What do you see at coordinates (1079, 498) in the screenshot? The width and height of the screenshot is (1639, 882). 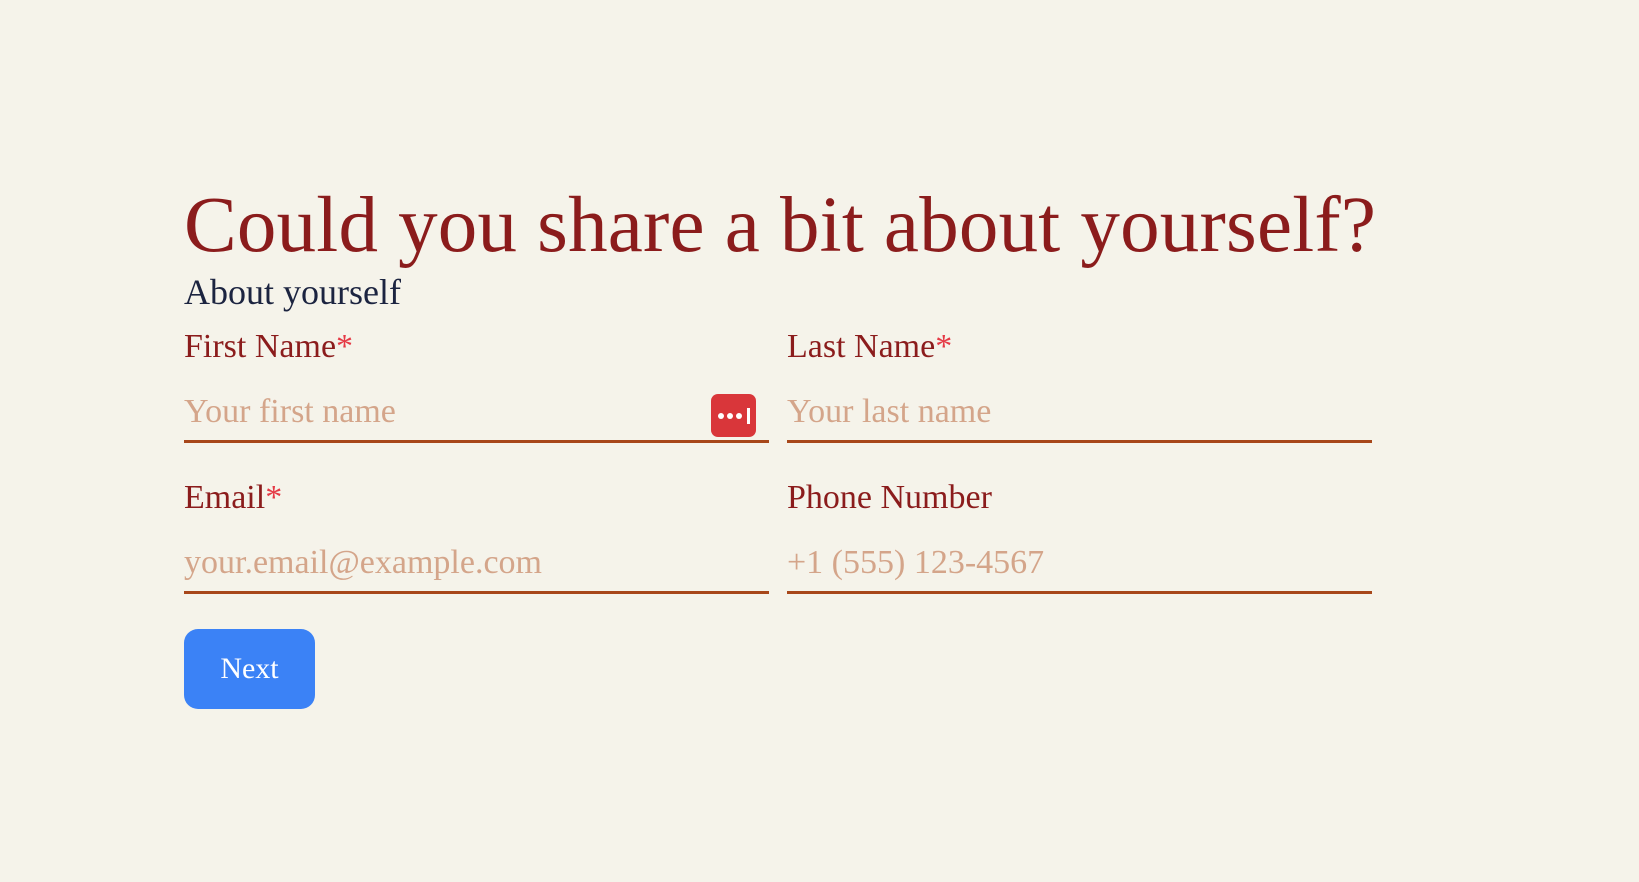 I see `phone-label: Phone Number` at bounding box center [1079, 498].